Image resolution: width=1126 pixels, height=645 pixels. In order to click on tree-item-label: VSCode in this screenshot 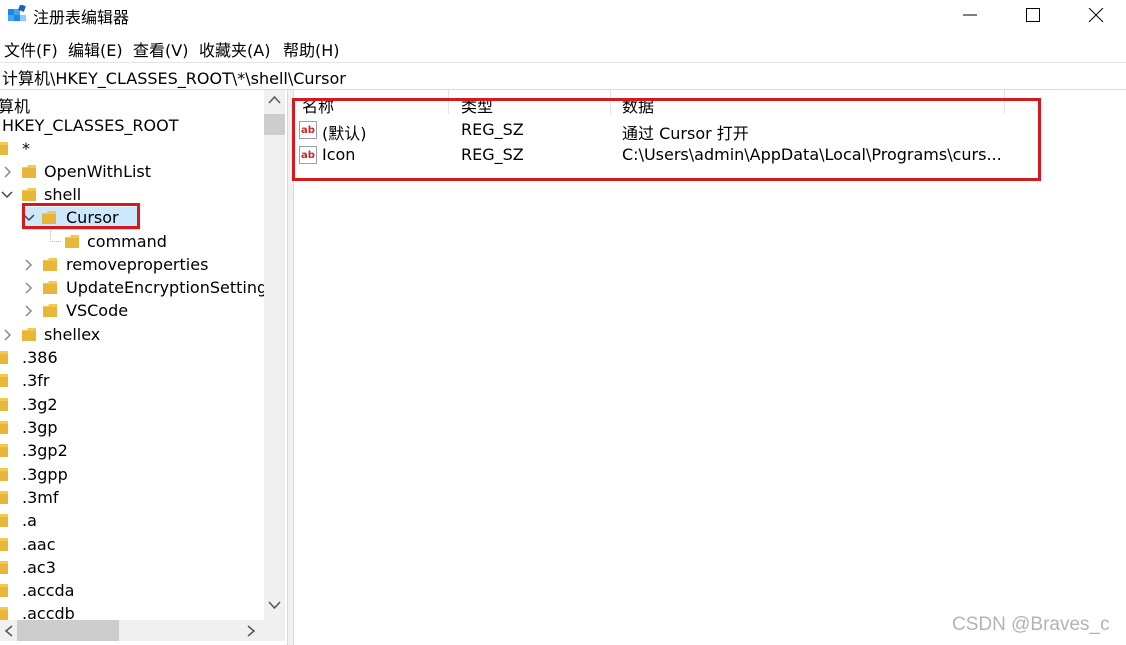, I will do `click(97, 310)`.